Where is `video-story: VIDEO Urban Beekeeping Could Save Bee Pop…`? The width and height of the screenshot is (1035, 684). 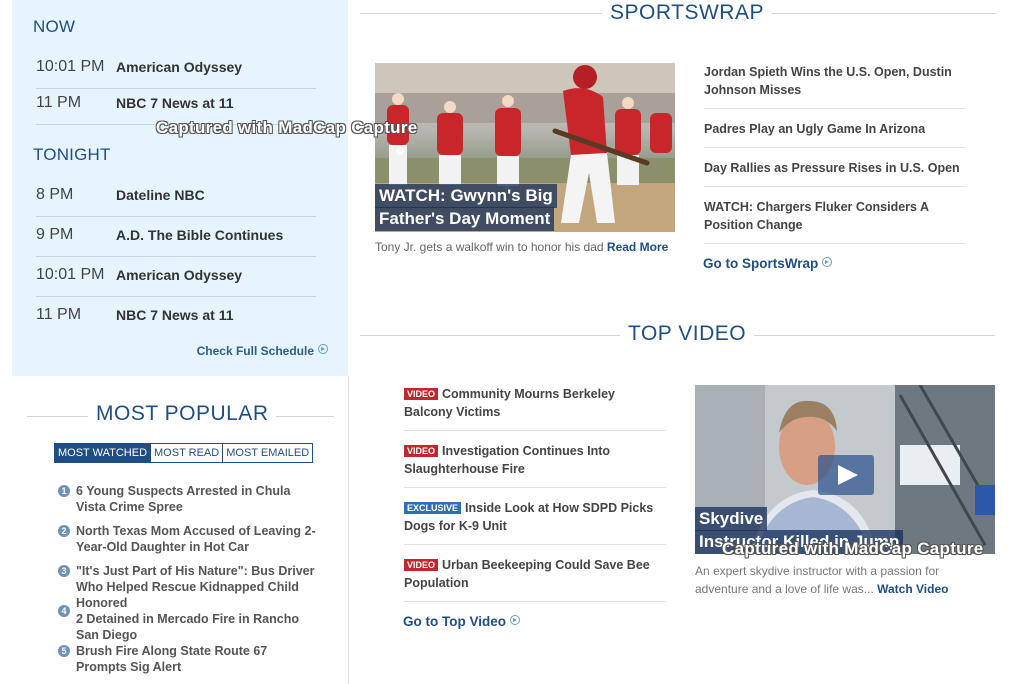 video-story: VIDEO Urban Beekeeping Could Save Bee Pop… is located at coordinates (535, 579).